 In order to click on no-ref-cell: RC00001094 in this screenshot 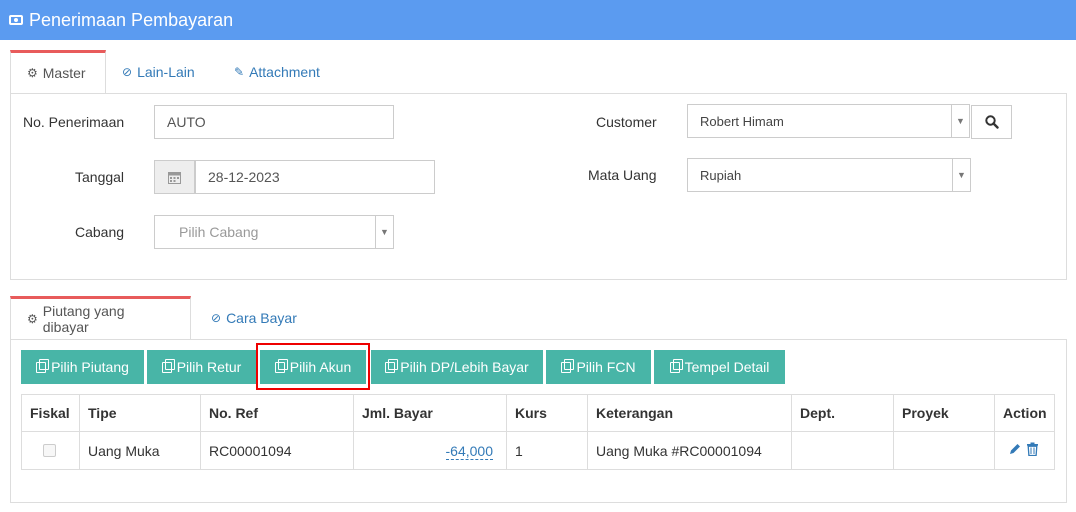, I will do `click(277, 450)`.